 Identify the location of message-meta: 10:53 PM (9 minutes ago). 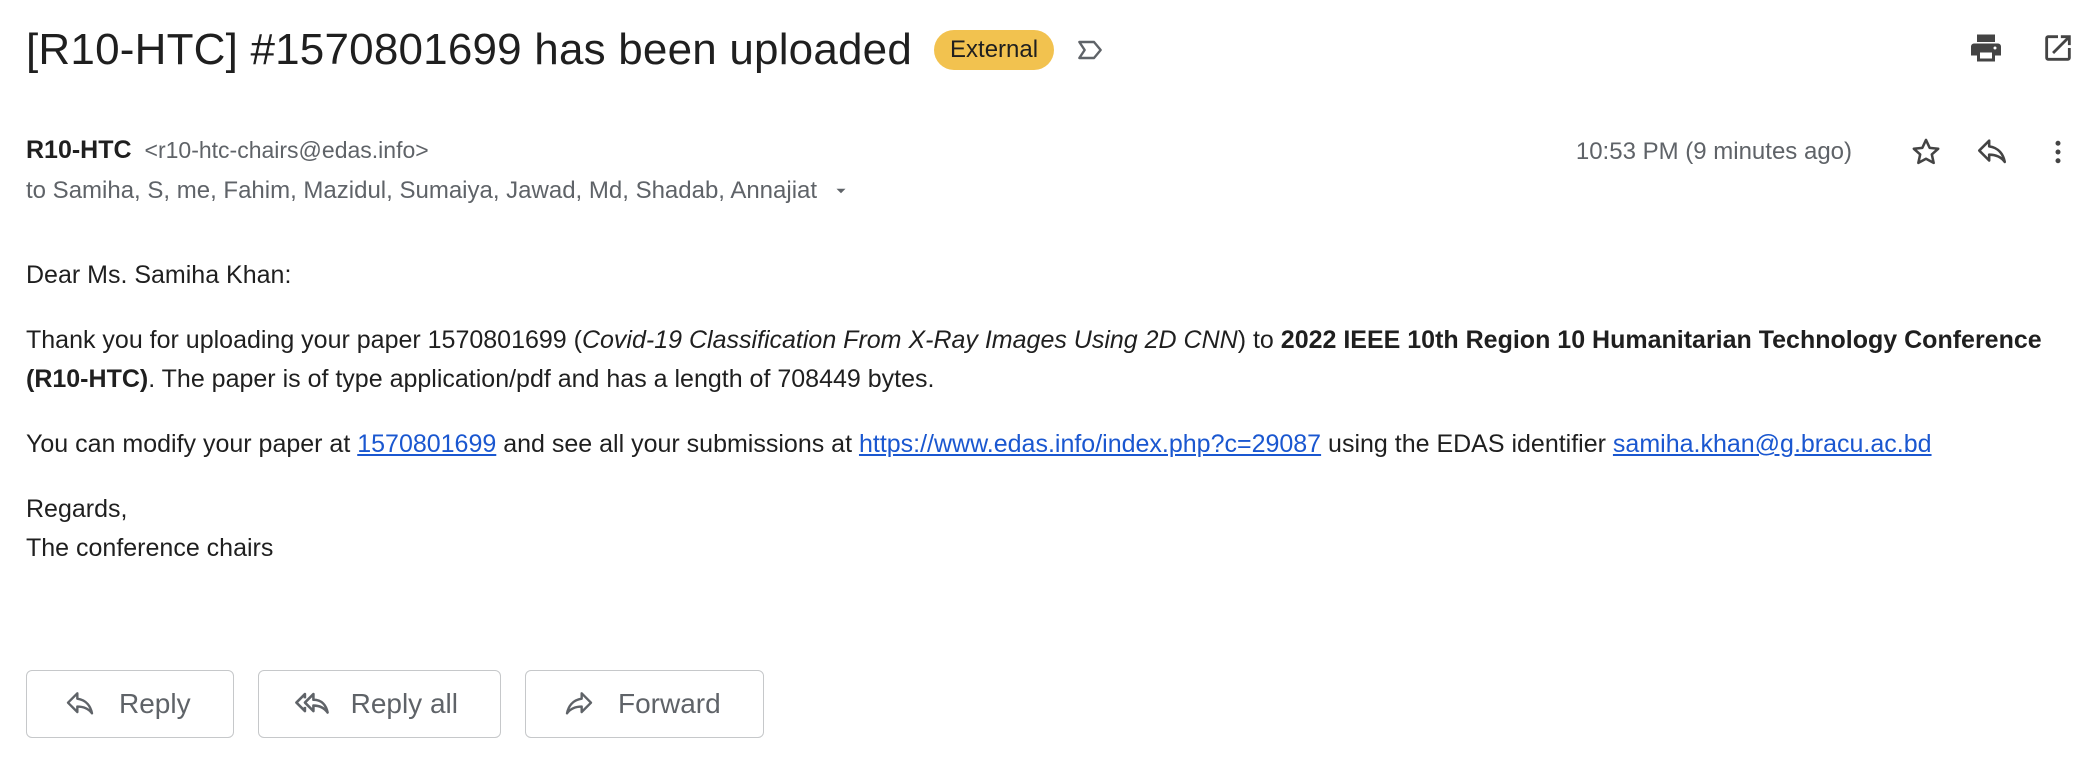
(1828, 152).